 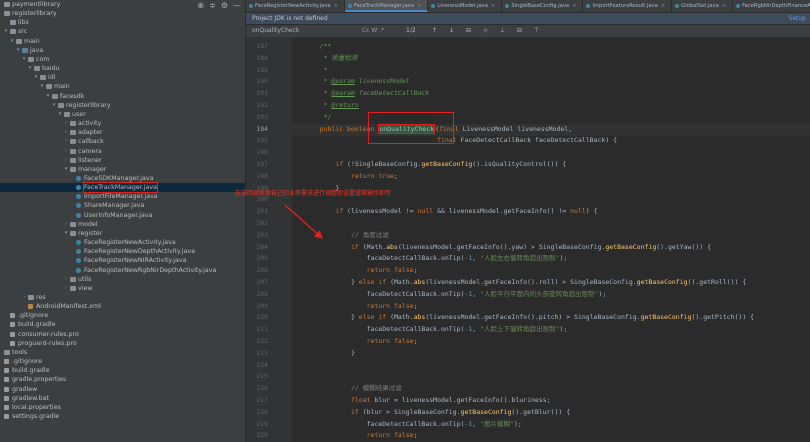 I want to click on annotation-arrow, so click(x=304, y=221).